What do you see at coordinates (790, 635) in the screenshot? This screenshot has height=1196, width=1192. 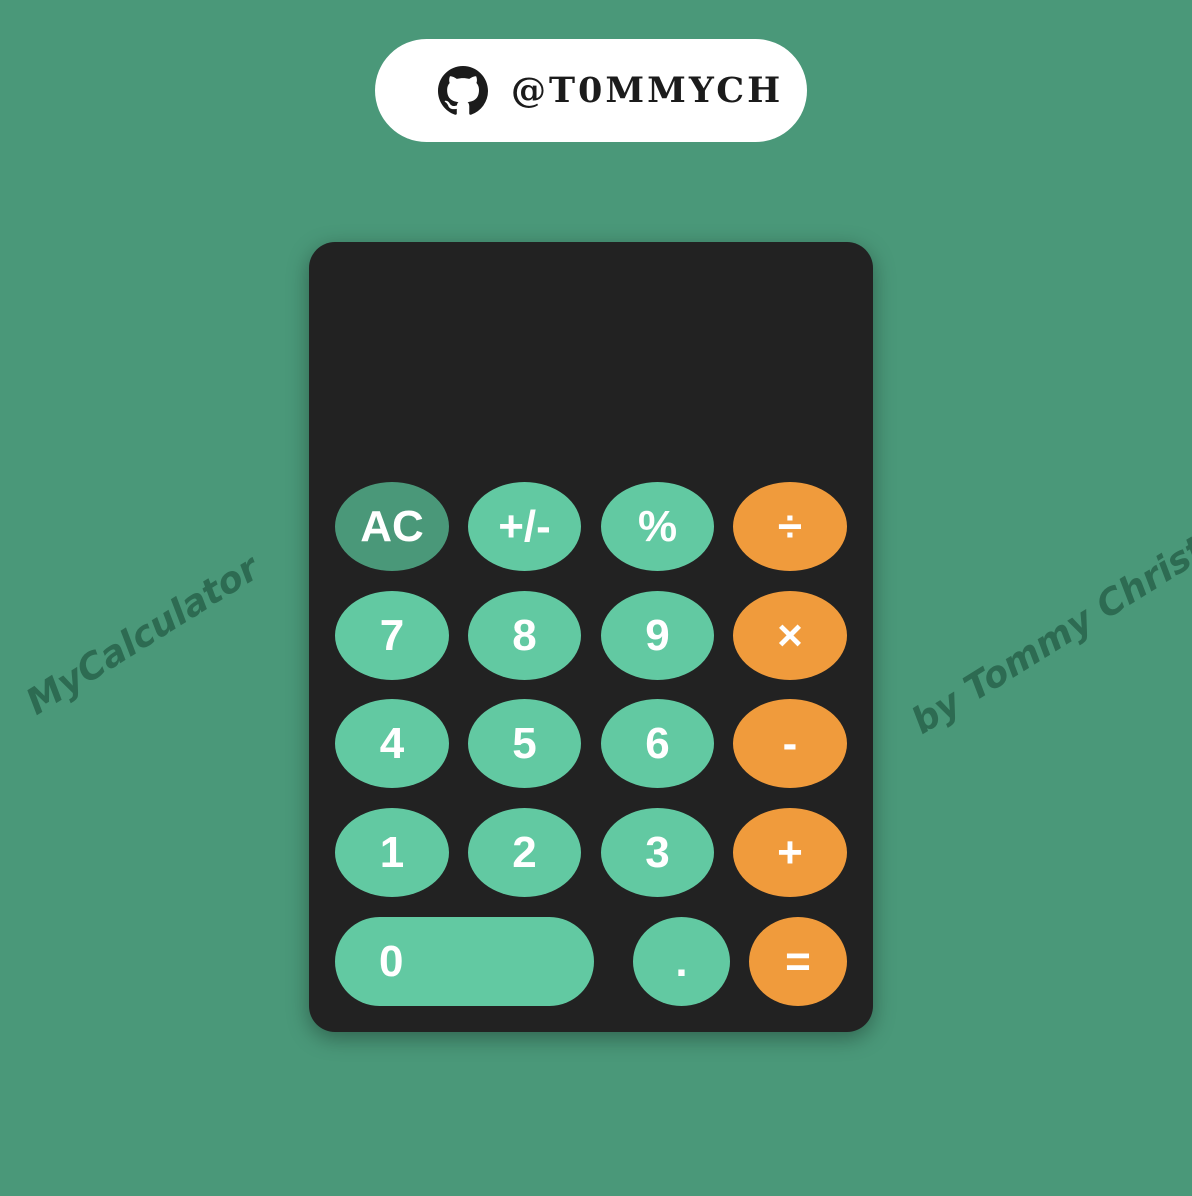 I see `multiply-button: ×` at bounding box center [790, 635].